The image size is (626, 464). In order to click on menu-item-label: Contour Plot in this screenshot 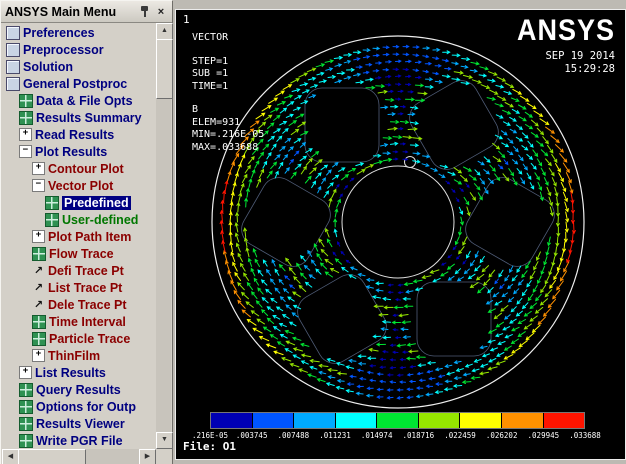, I will do `click(86, 168)`.